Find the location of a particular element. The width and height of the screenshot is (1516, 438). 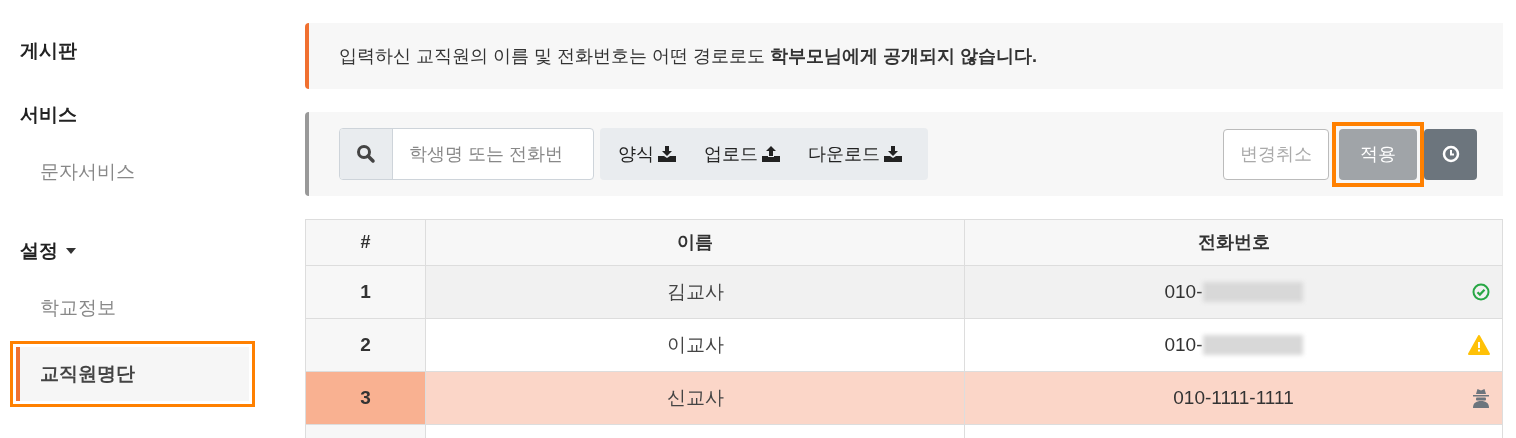

search-field: 학생명 또는 전화번 is located at coordinates (466, 154).